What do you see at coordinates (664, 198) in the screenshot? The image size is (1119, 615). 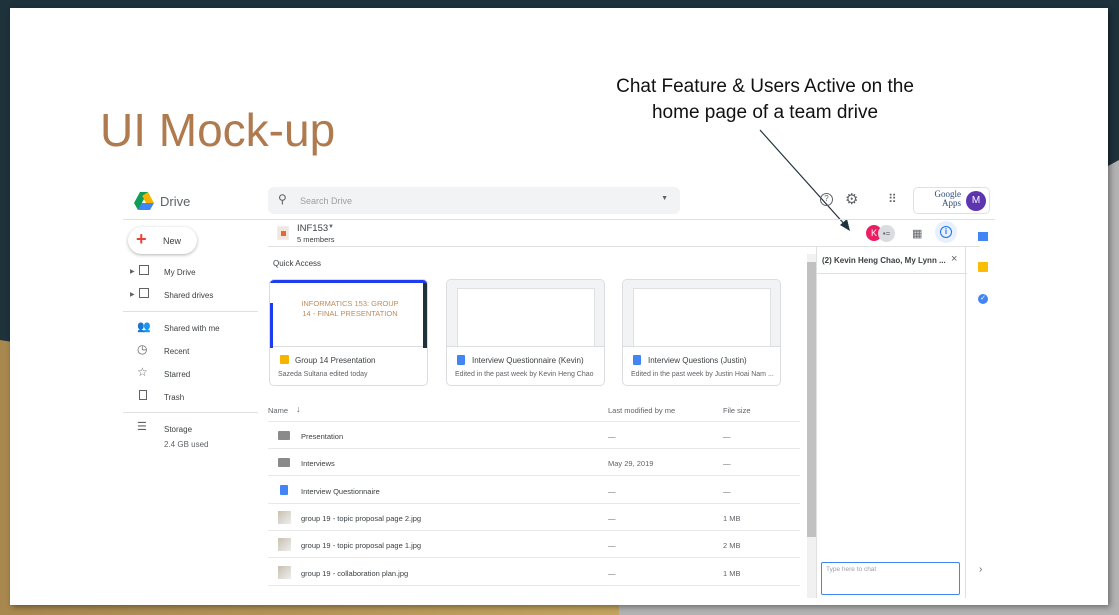 I see `search-options-icon: ▼` at bounding box center [664, 198].